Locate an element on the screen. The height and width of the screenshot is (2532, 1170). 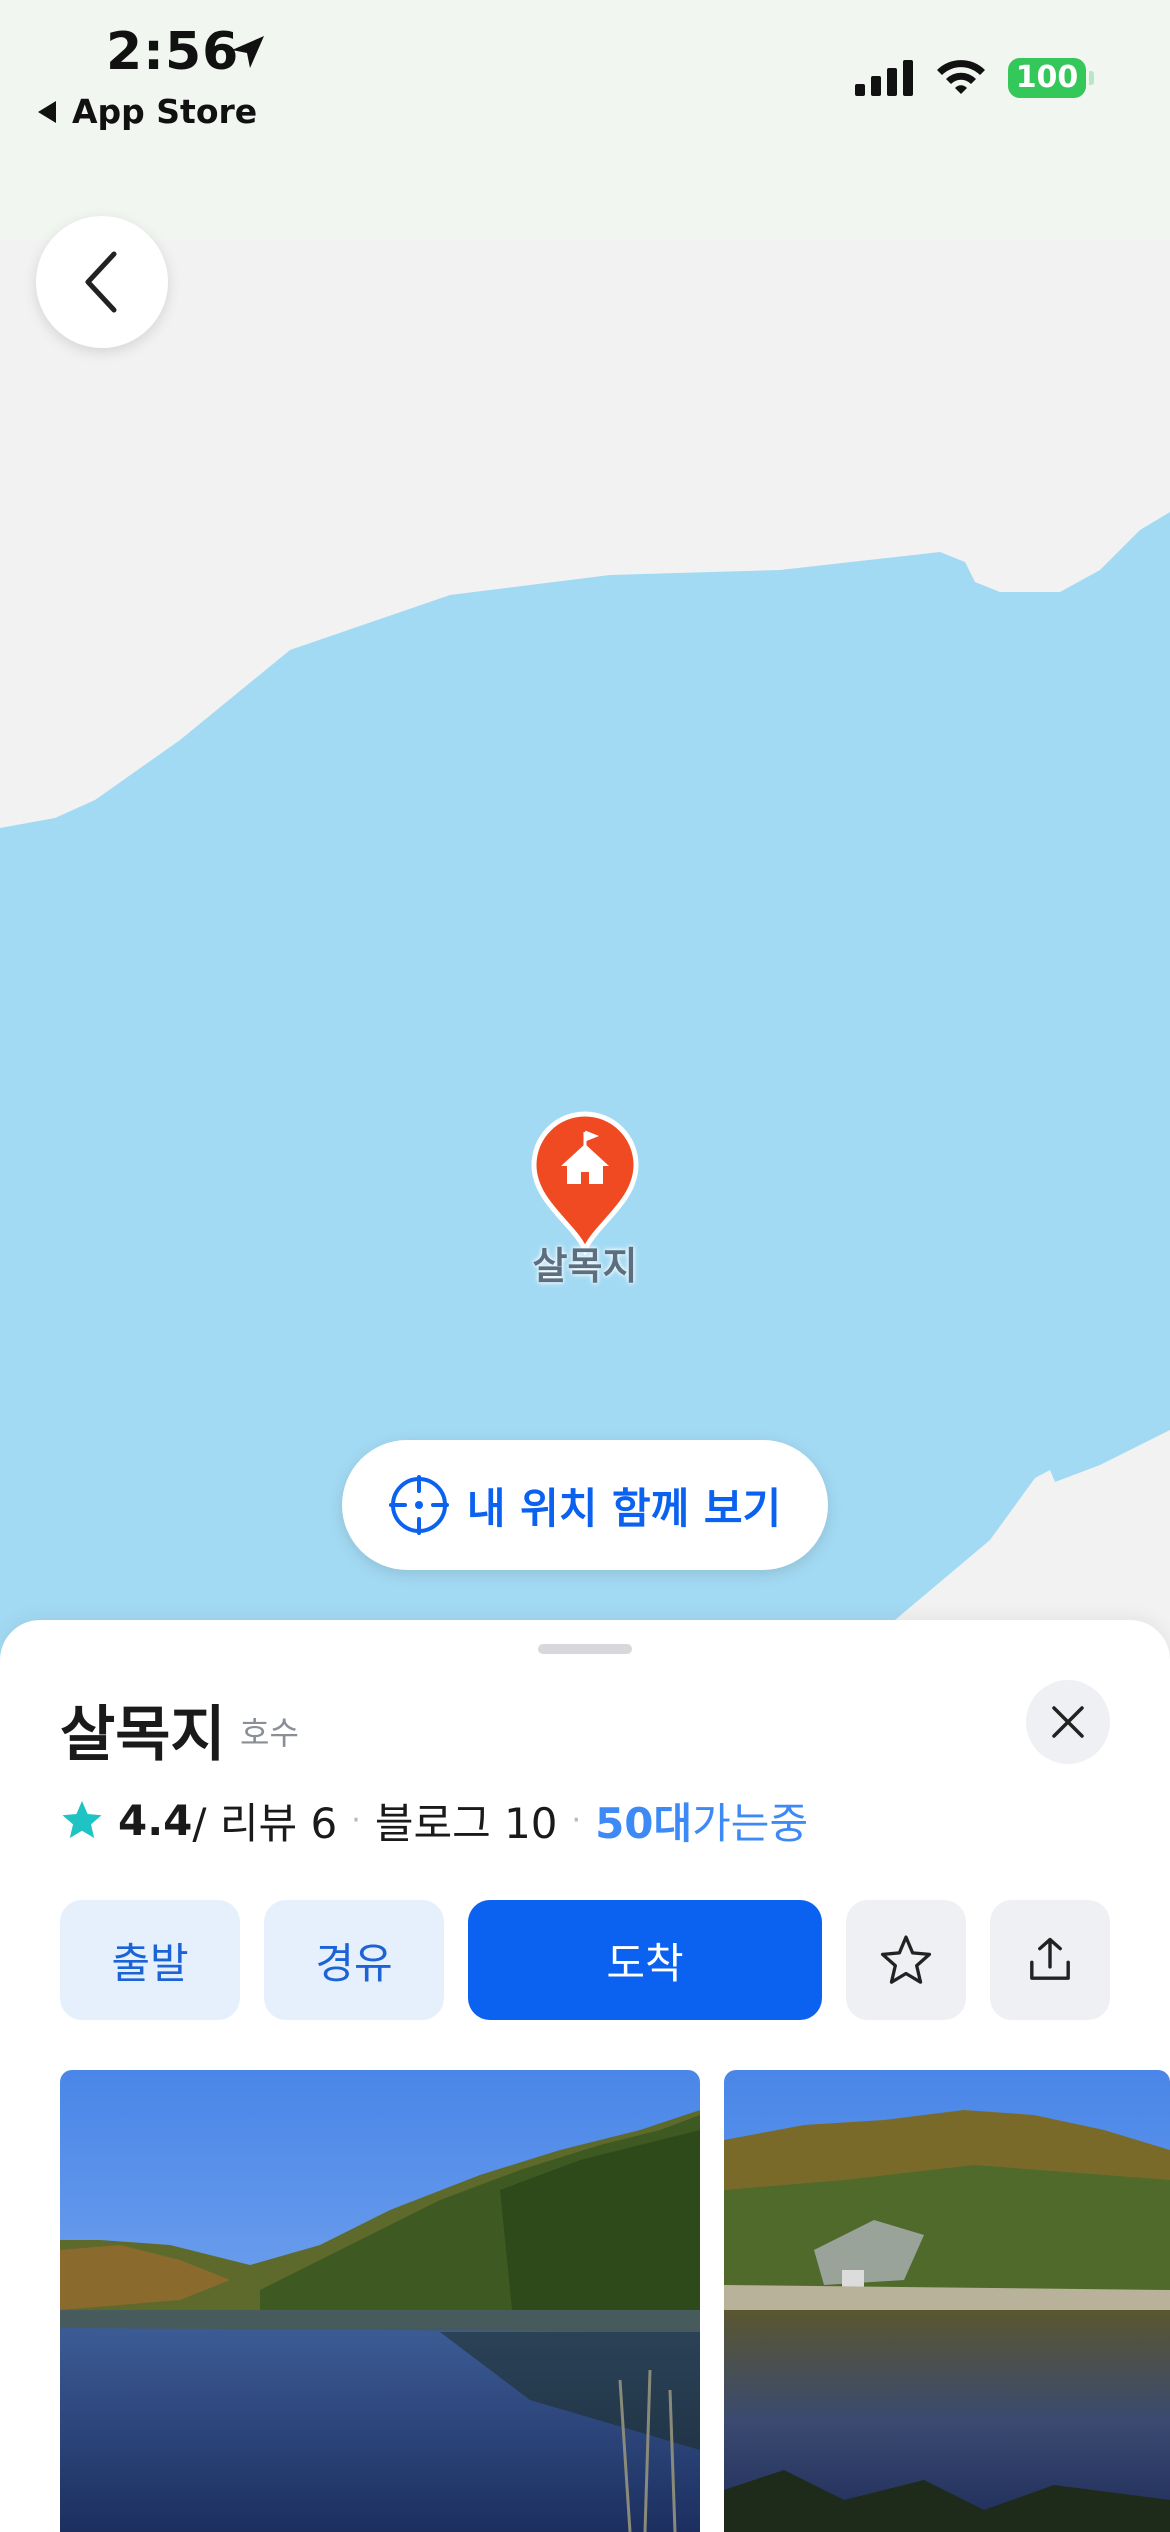
arrive-button: 도착 is located at coordinates (645, 1960).